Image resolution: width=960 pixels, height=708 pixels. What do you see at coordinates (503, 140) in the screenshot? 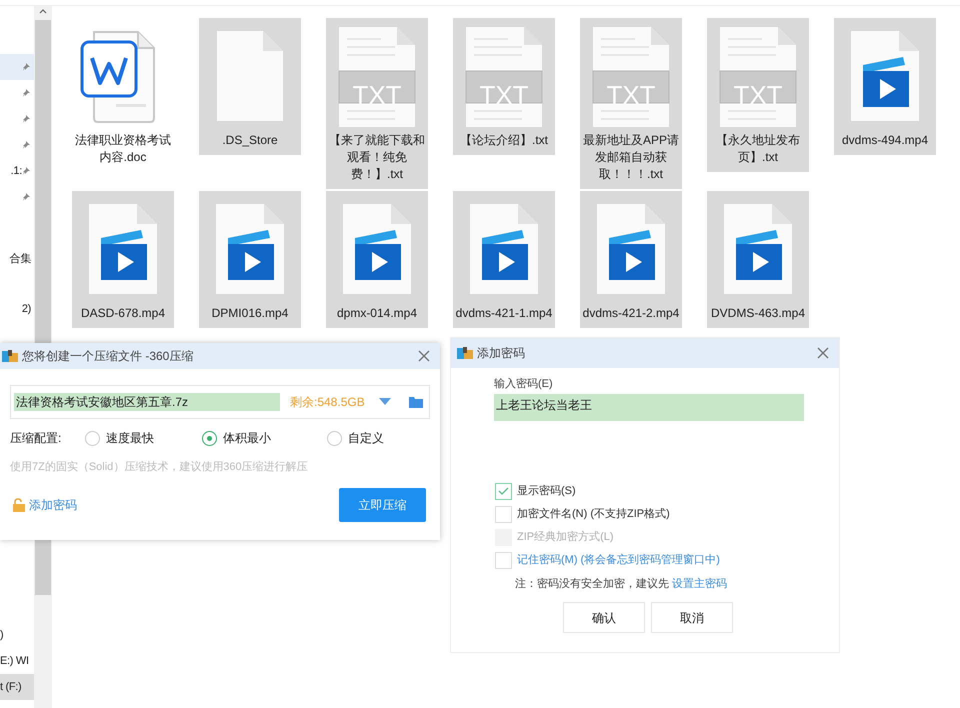
I see `file-name: 【论坛介绍】.txt` at bounding box center [503, 140].